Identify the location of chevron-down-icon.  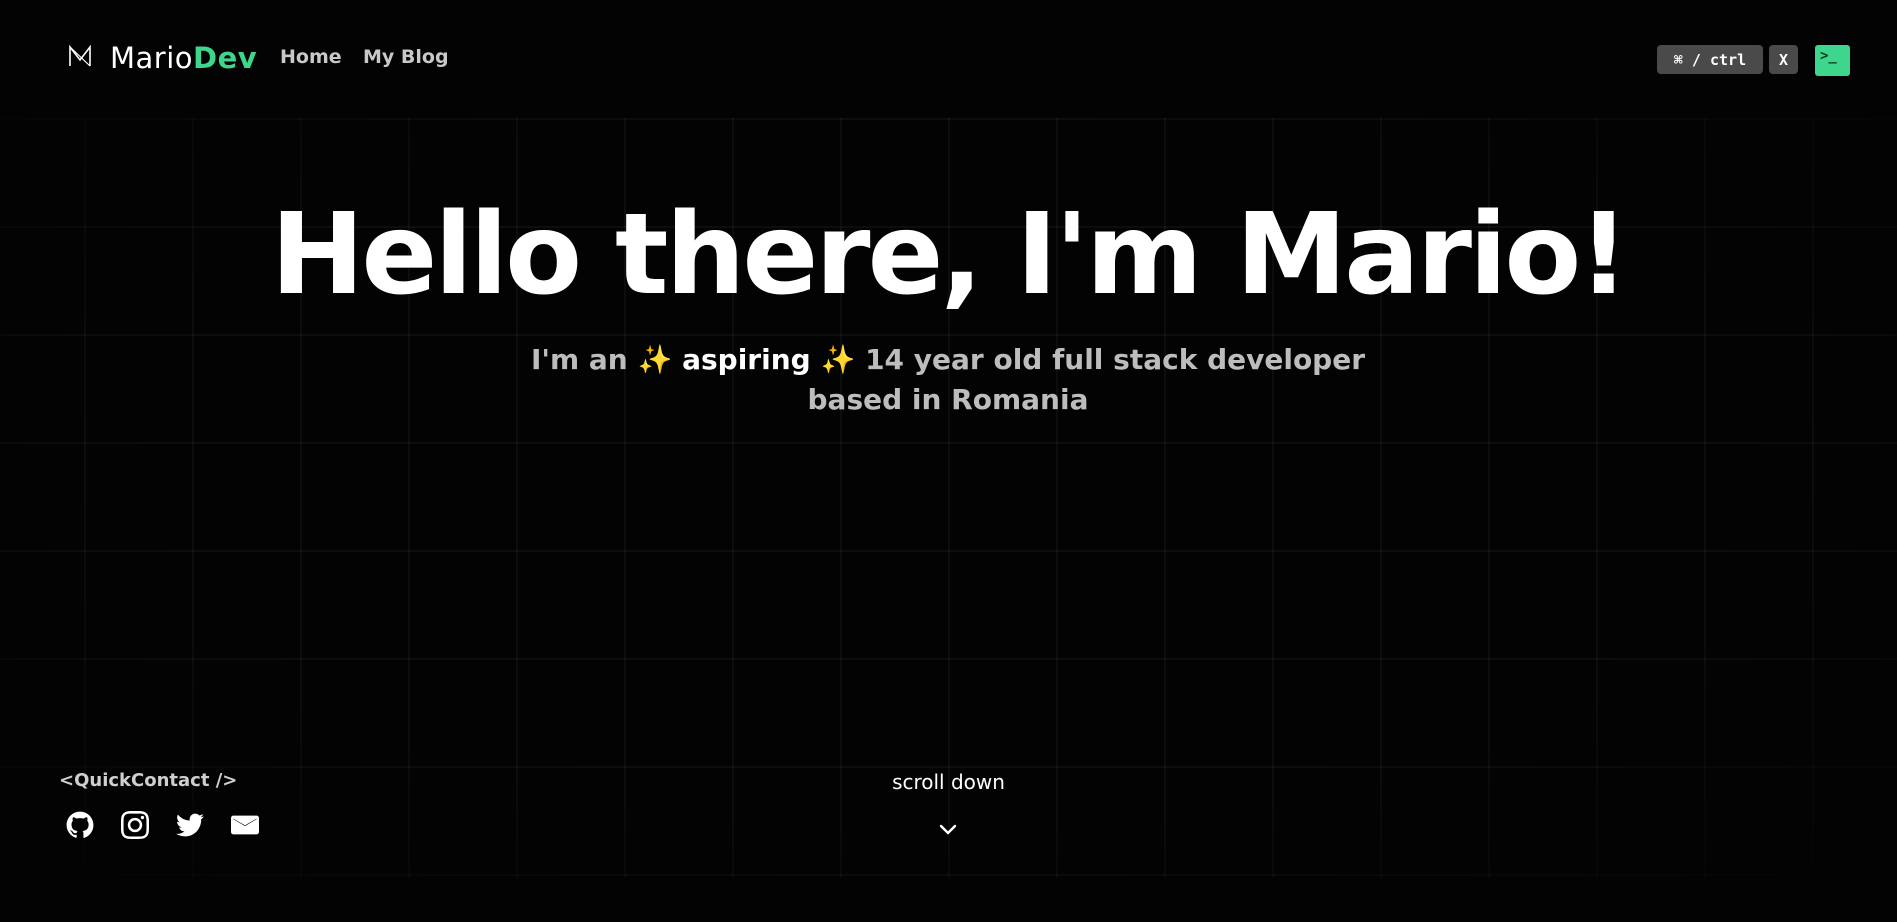
(948, 829).